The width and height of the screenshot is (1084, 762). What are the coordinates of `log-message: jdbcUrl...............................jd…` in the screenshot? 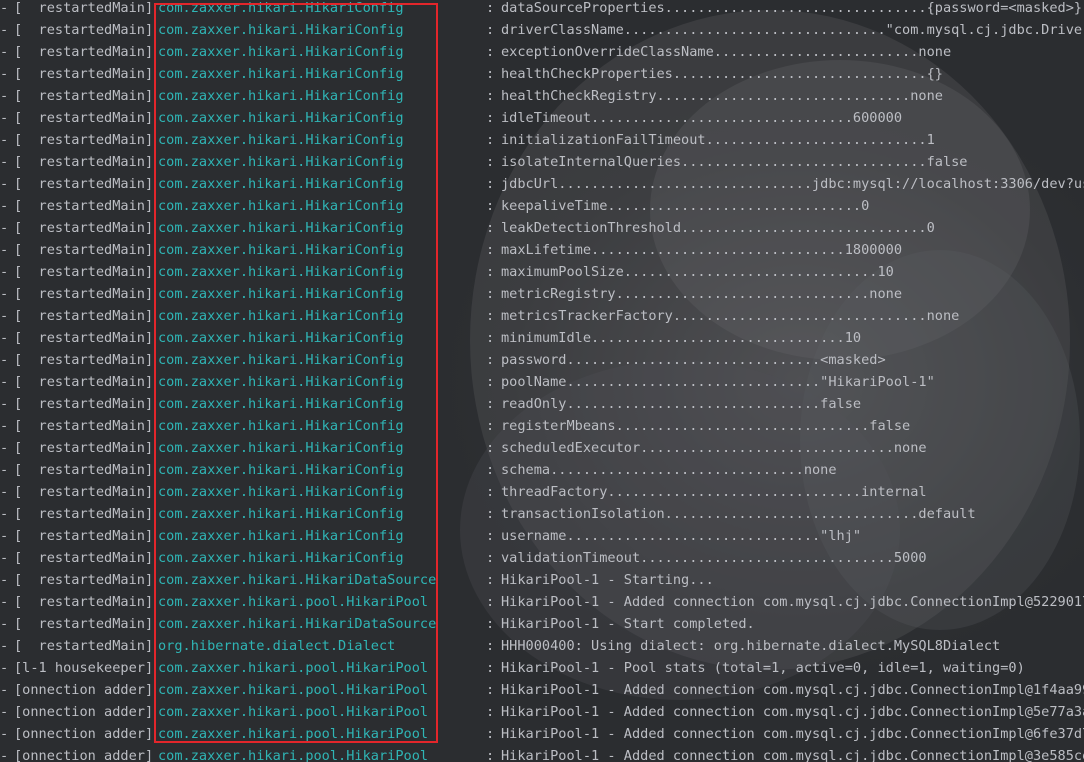 It's located at (792, 184).